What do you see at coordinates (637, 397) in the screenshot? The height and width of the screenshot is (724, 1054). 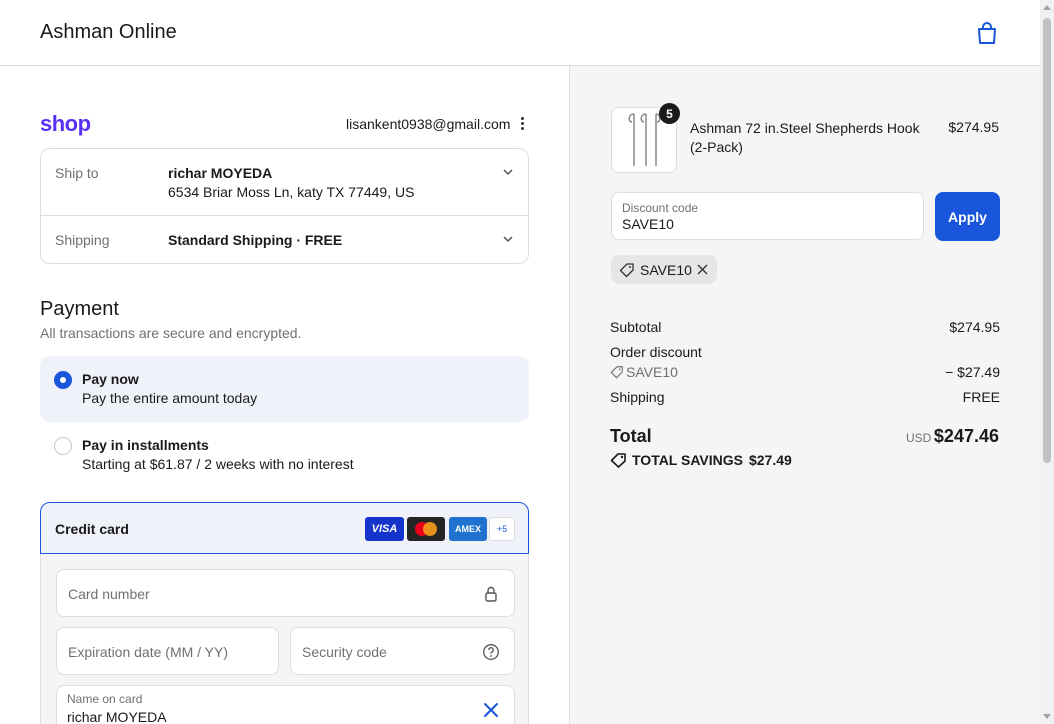 I see `shipping-summary-label: Shipping` at bounding box center [637, 397].